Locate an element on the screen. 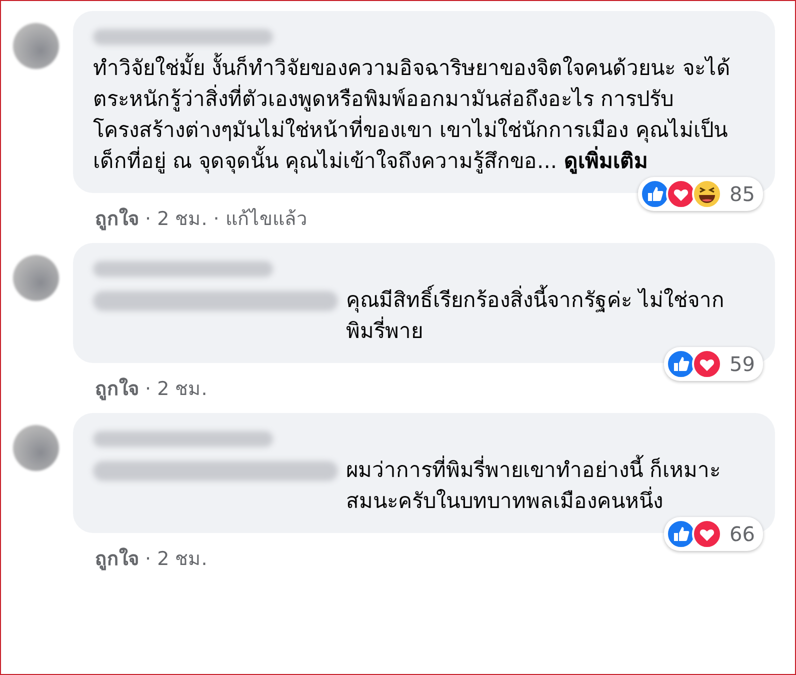 Image resolution: width=796 pixels, height=675 pixels. comment-text: ทำวิจัยใช่มั้ย งั้นก็ทำวิจัยของความอิจฉาริษยาของจิตใจคนด้วยนะ จะได้ตระหนักรู้ว่าสิ่งที่ตัวเองพูดหรือพิมพ์ออกมามันส่อถึงอะไร การปรับโครงสร้างต่างๆมันไม่ใช่หน้าที่ของเขา เขาไม่ใช่นักการเมือง คุณไม่เป็นเด็กที่อยู่ ณ จุดจุดนั้น คุณไม่เข้าใจถึงความรู้สึกขอ... ดูเพิ่มเติม is located at coordinates (414, 115).